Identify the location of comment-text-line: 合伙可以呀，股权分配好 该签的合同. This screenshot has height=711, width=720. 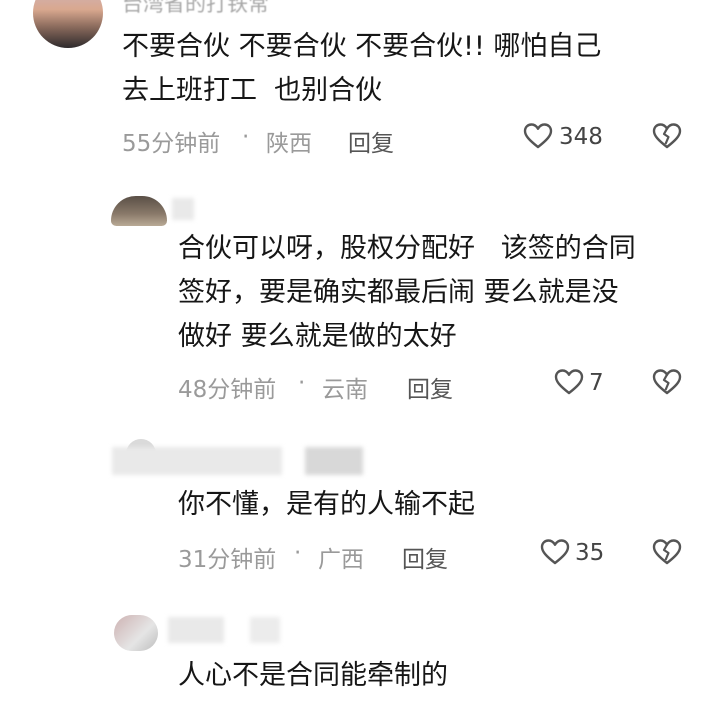
(407, 248).